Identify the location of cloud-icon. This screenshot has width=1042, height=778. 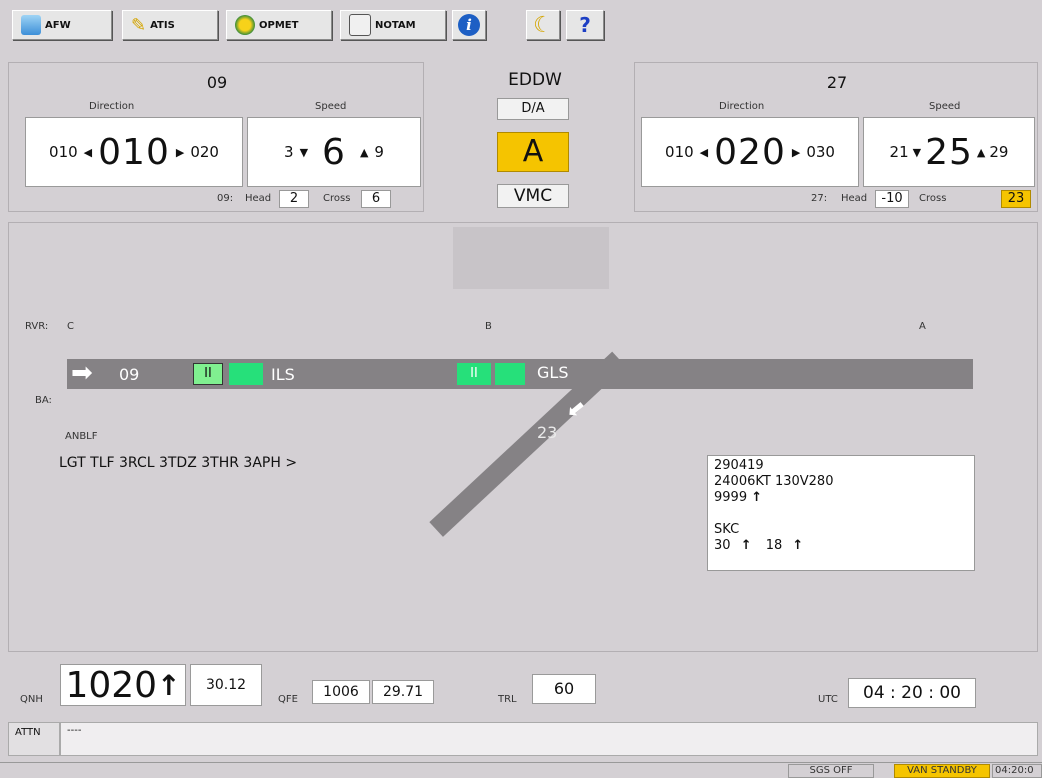
(31, 25).